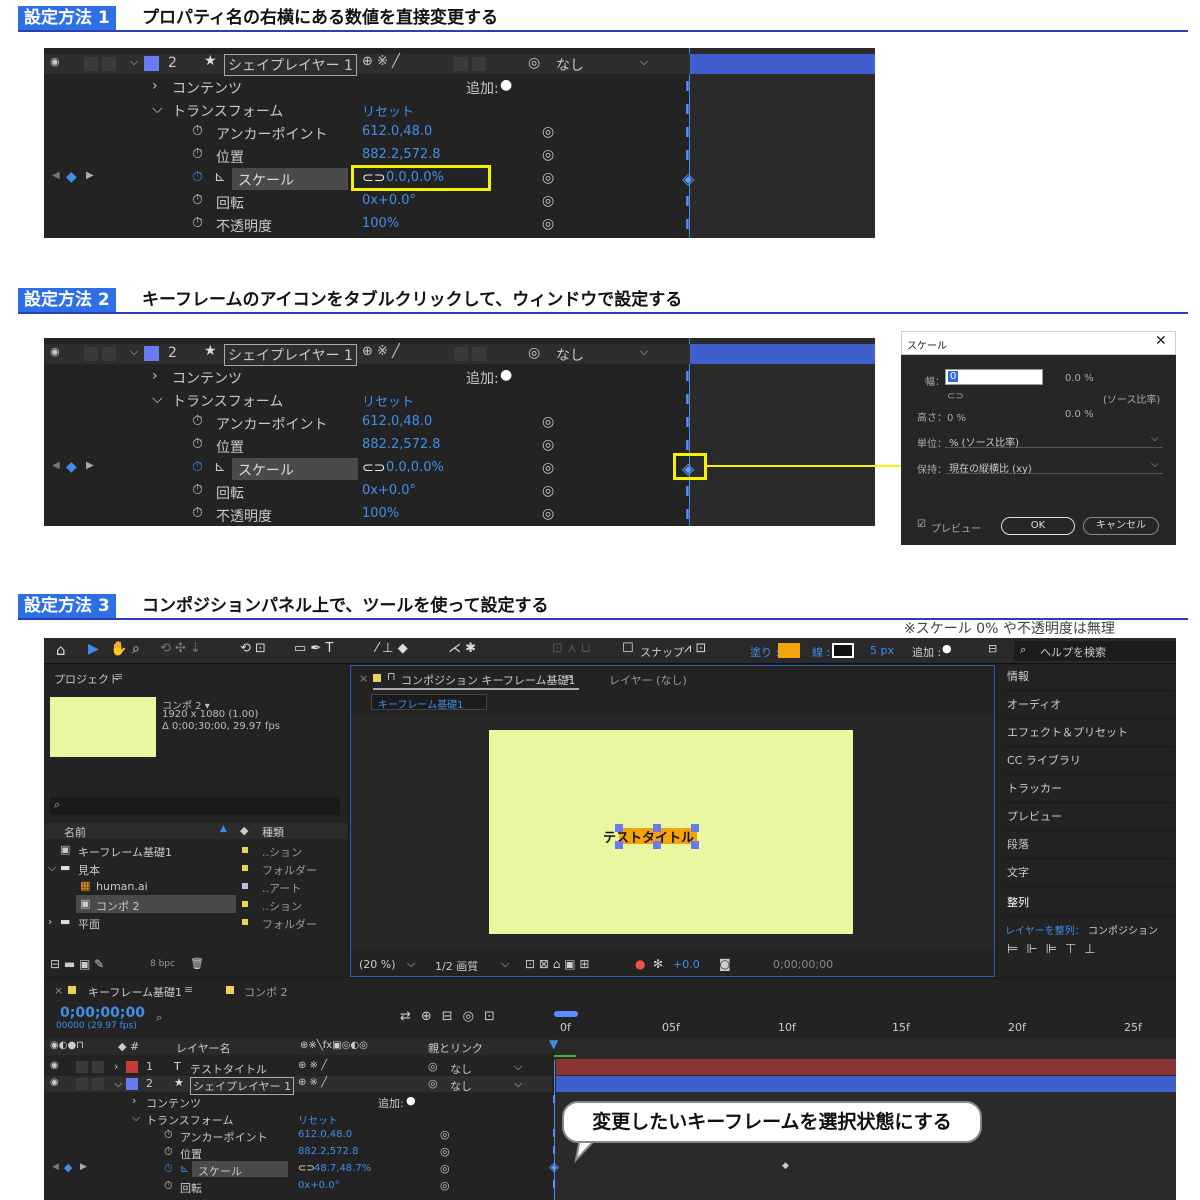 The image size is (1200, 1200). I want to click on tools-dim-icon: ⟲ ✣ ⇣, so click(180, 648).